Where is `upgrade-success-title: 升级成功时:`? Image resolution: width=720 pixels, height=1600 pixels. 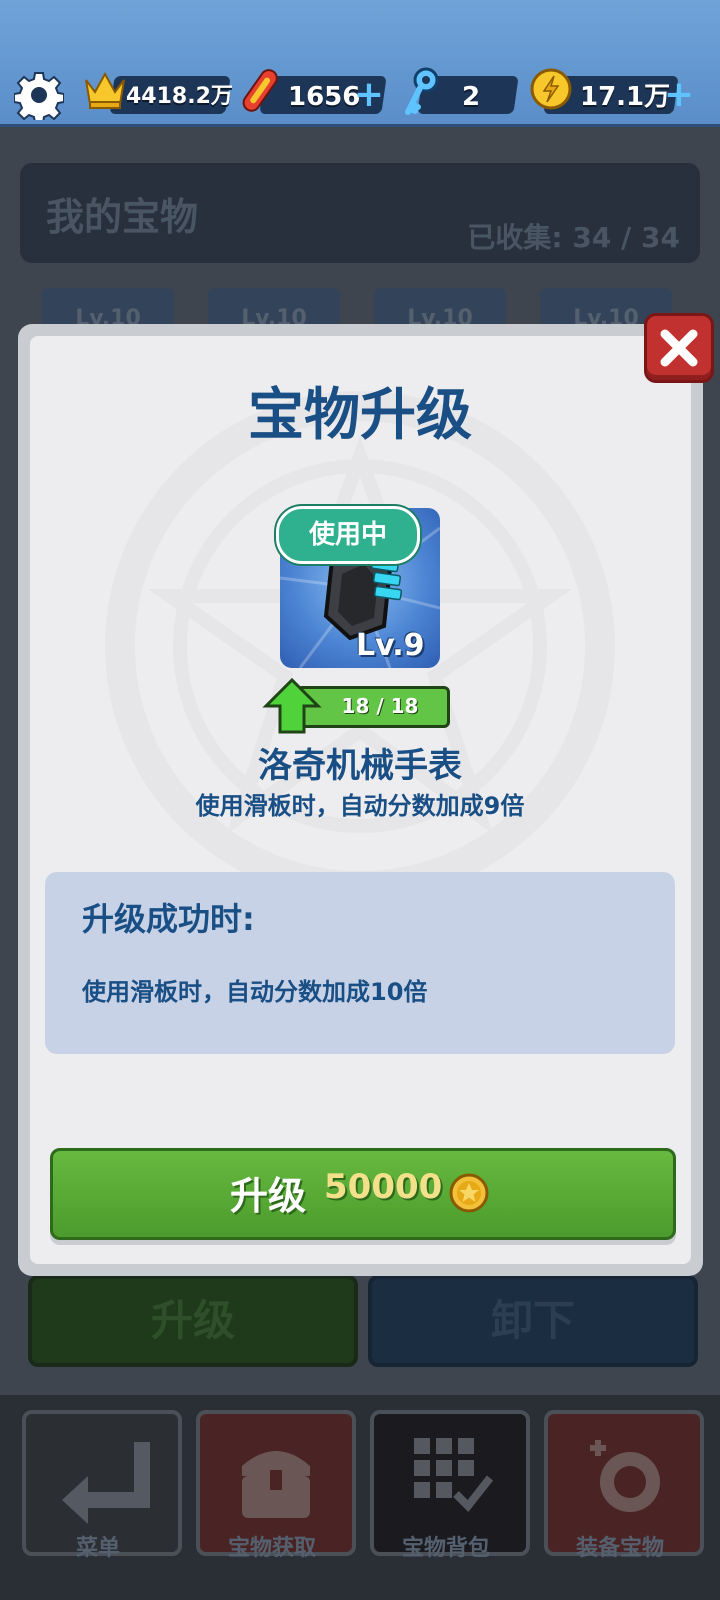 upgrade-success-title: 升级成功时: is located at coordinates (168, 919).